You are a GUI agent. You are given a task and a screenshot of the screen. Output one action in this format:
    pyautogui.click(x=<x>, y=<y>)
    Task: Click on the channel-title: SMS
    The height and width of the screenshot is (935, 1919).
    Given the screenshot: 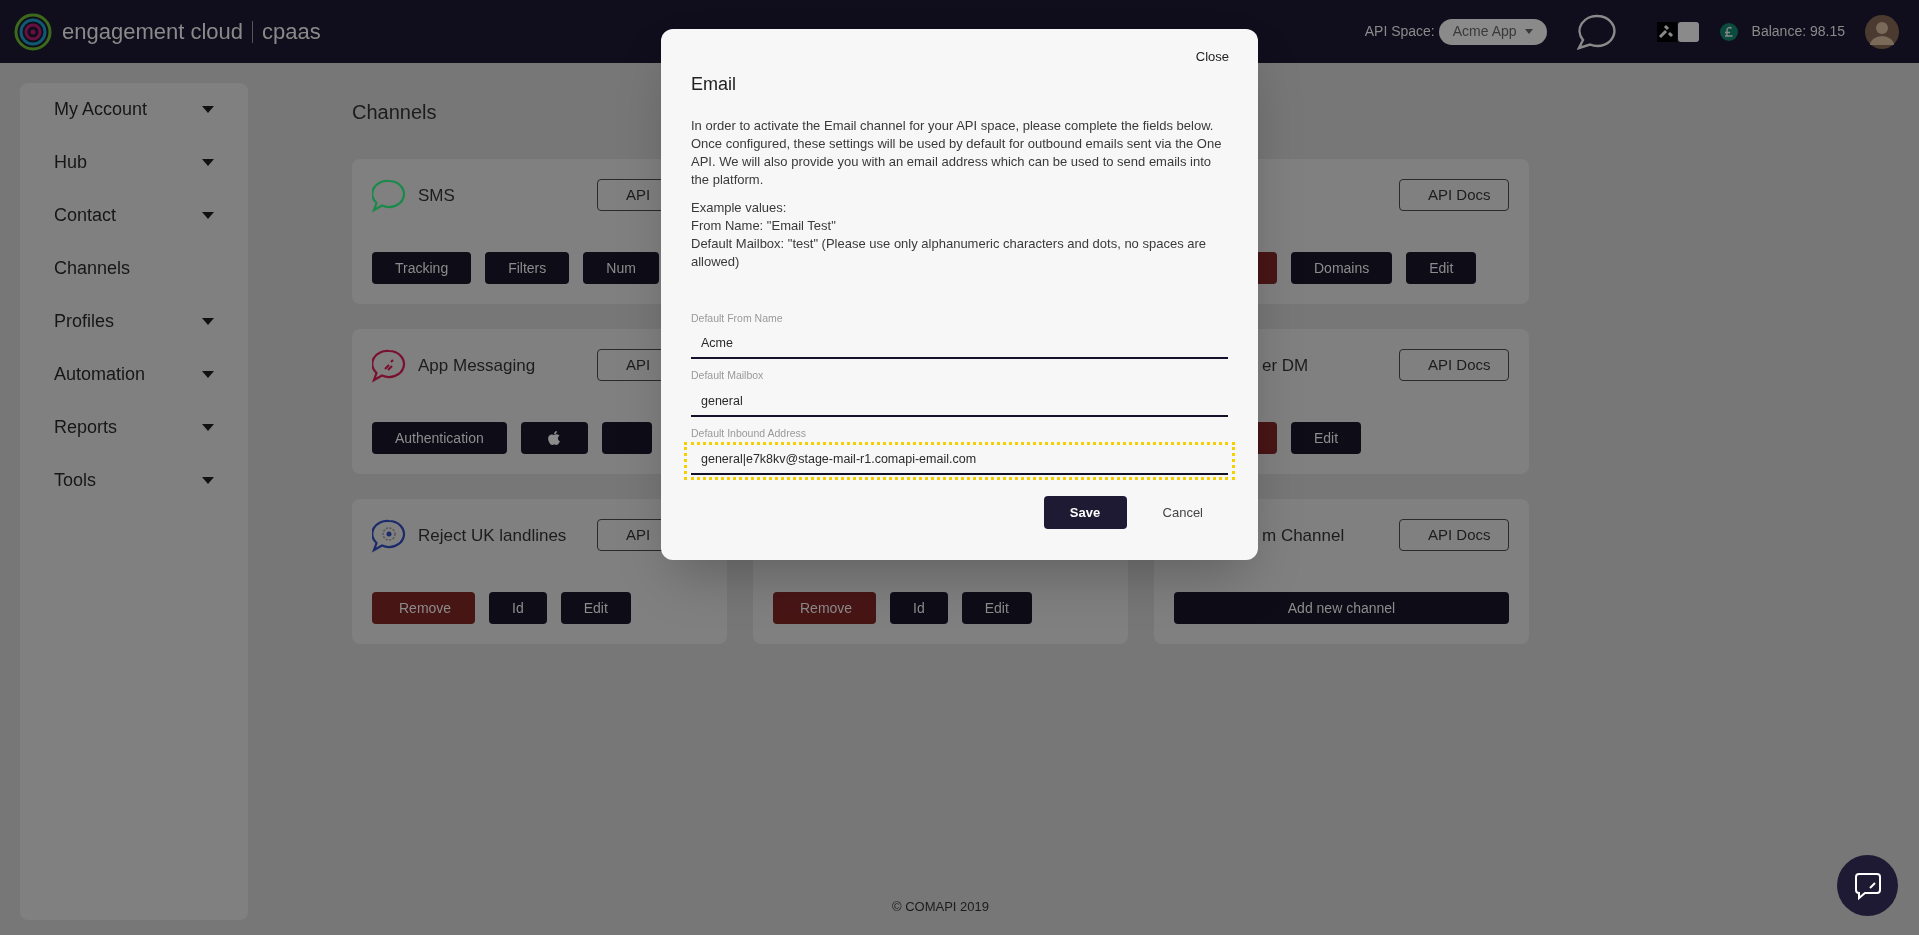 What is the action you would take?
    pyautogui.click(x=436, y=196)
    